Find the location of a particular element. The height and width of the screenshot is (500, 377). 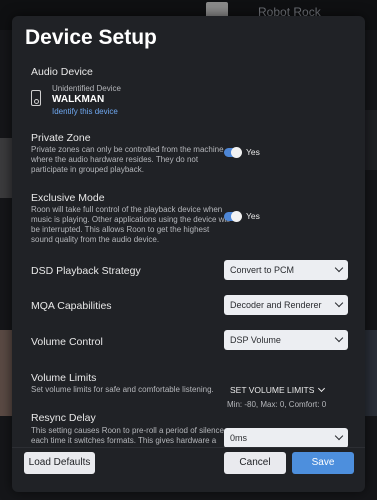

volume-limits-label: Volume Limits is located at coordinates (64, 378).